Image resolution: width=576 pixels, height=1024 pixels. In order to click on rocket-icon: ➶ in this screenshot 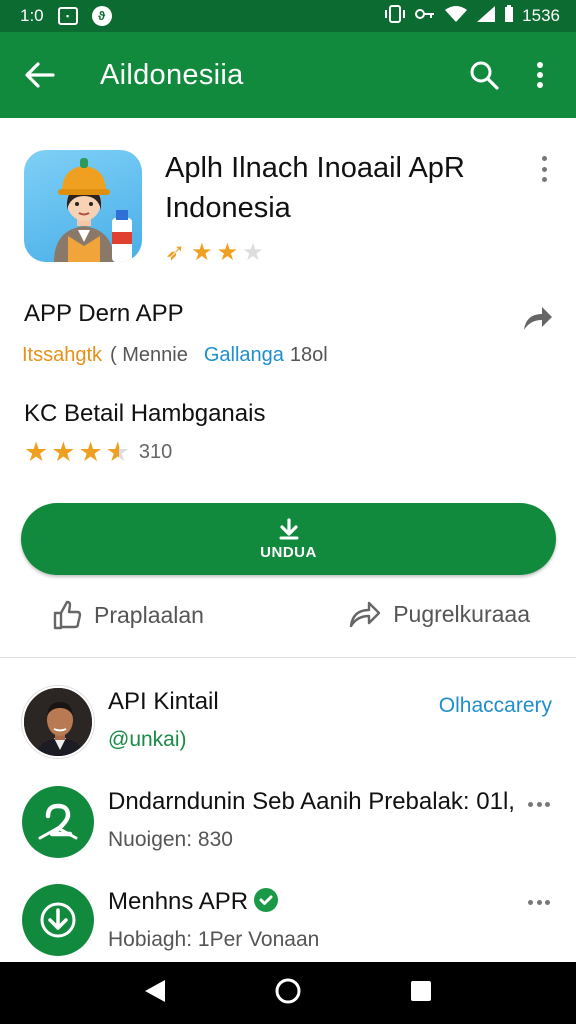, I will do `click(175, 252)`.